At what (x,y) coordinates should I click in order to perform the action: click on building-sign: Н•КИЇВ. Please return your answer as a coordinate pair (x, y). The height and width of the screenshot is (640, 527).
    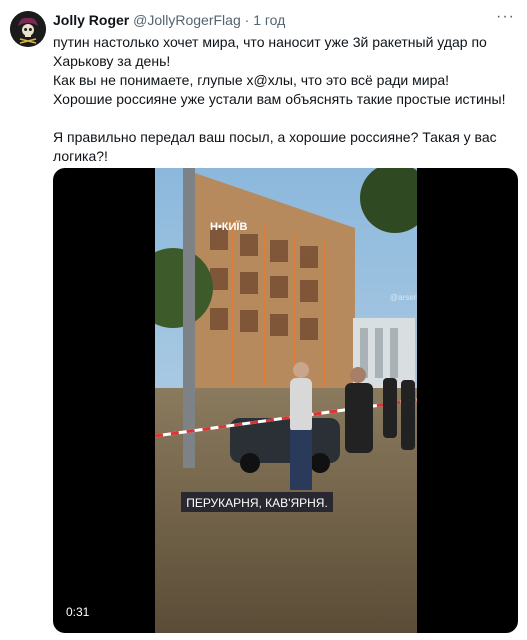
    Looking at the image, I should click on (228, 226).